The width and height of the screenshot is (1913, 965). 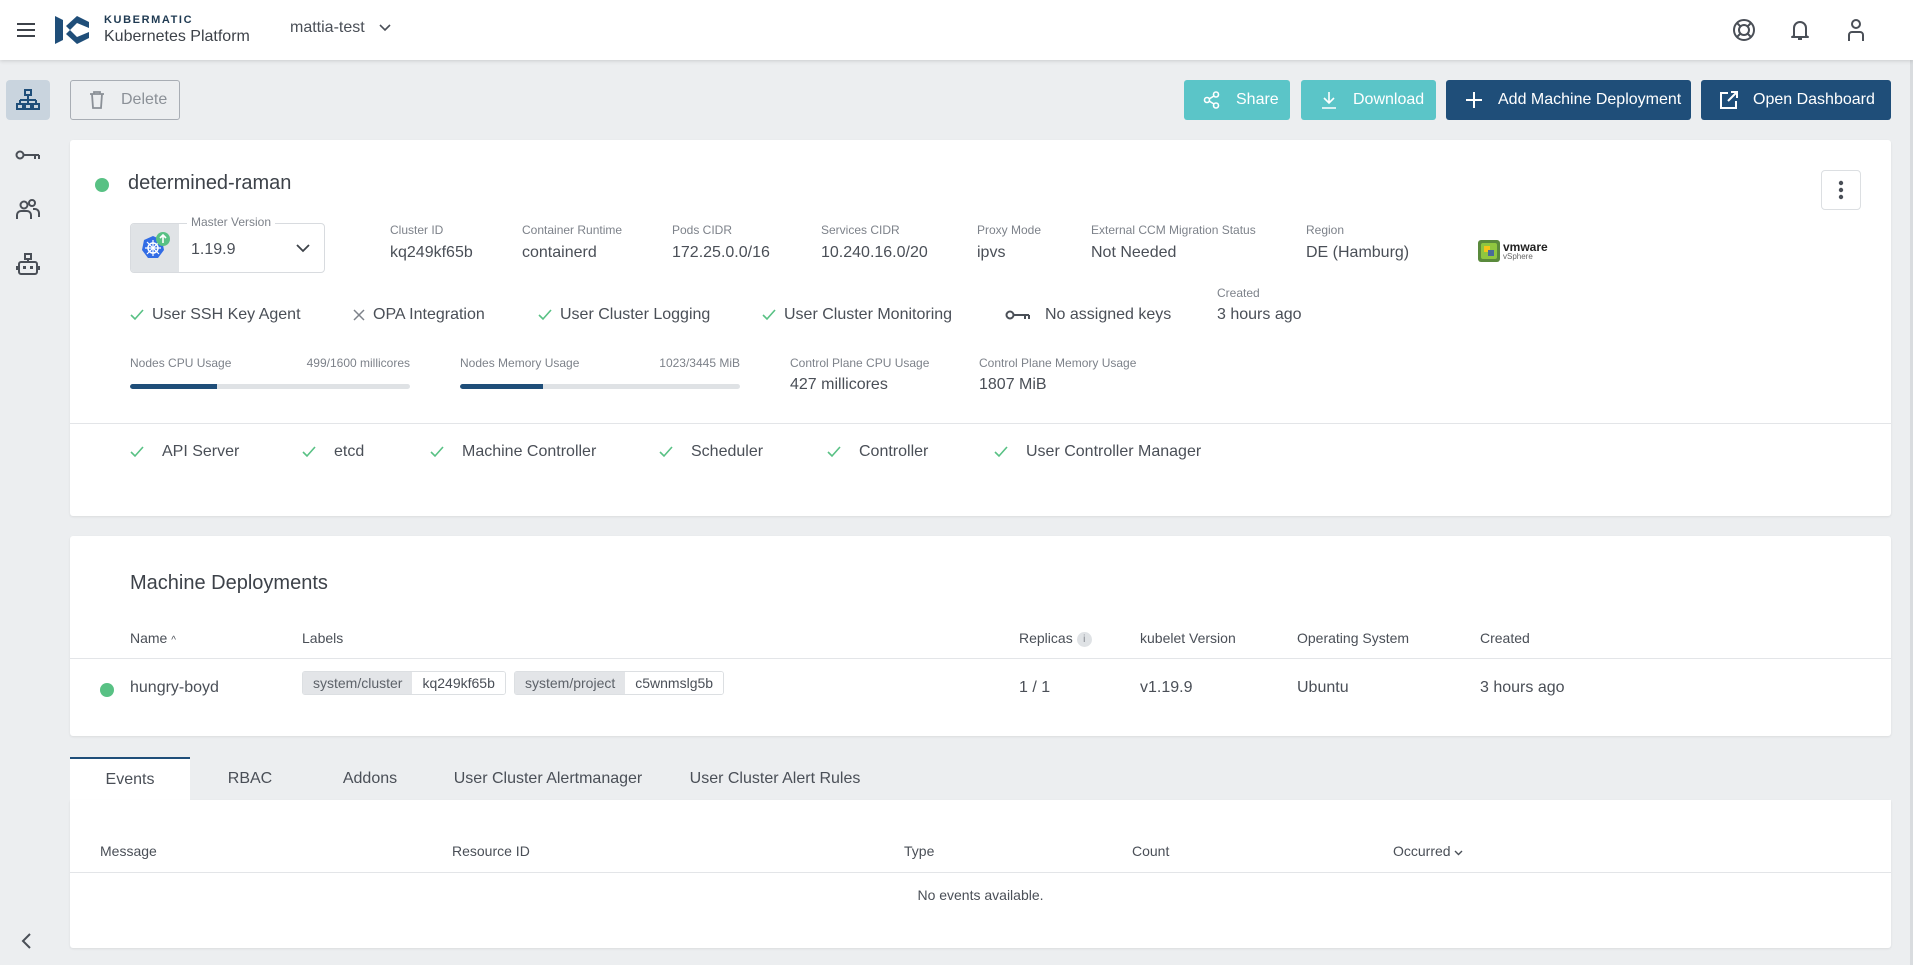 I want to click on plus-icon, so click(x=1474, y=100).